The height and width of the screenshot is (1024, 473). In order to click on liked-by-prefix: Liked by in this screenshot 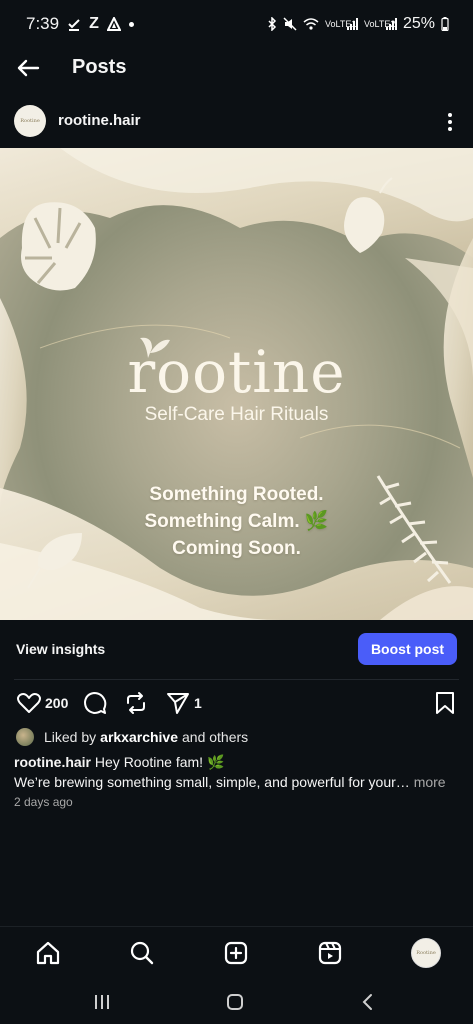, I will do `click(70, 737)`.